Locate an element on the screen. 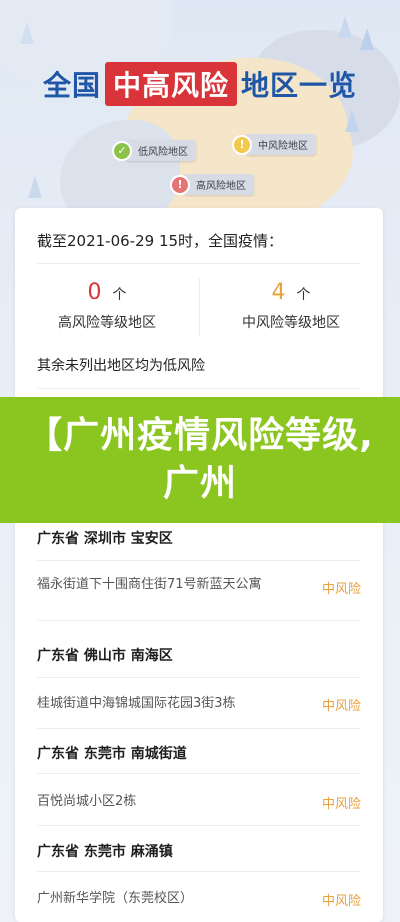 Image resolution: width=400 pixels, height=922 pixels. title-suffix: 地区一览 is located at coordinates (299, 85).